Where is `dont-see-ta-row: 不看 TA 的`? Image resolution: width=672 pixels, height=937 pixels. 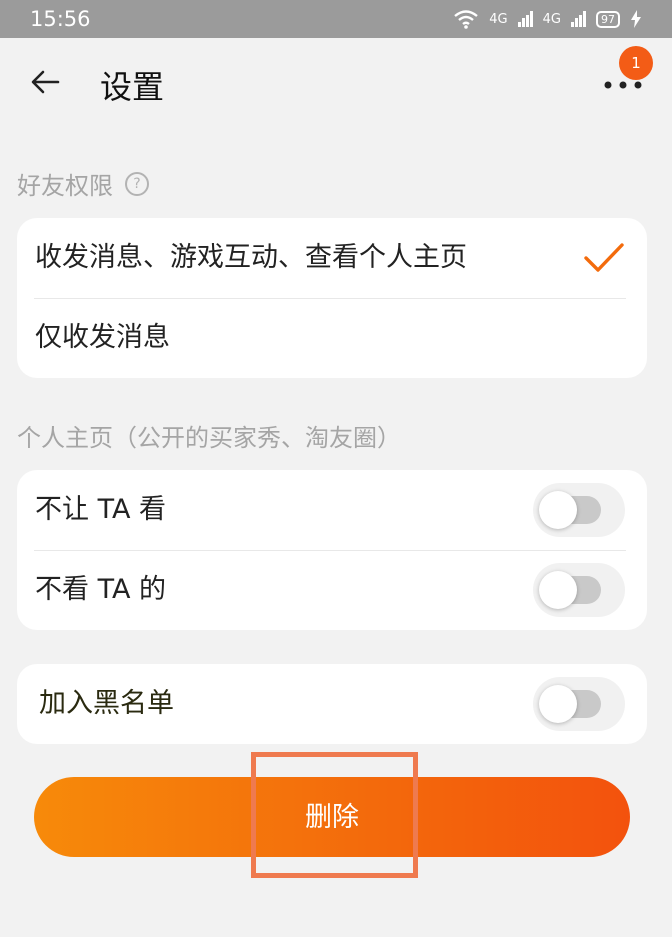 dont-see-ta-row: 不看 TA 的 is located at coordinates (332, 590).